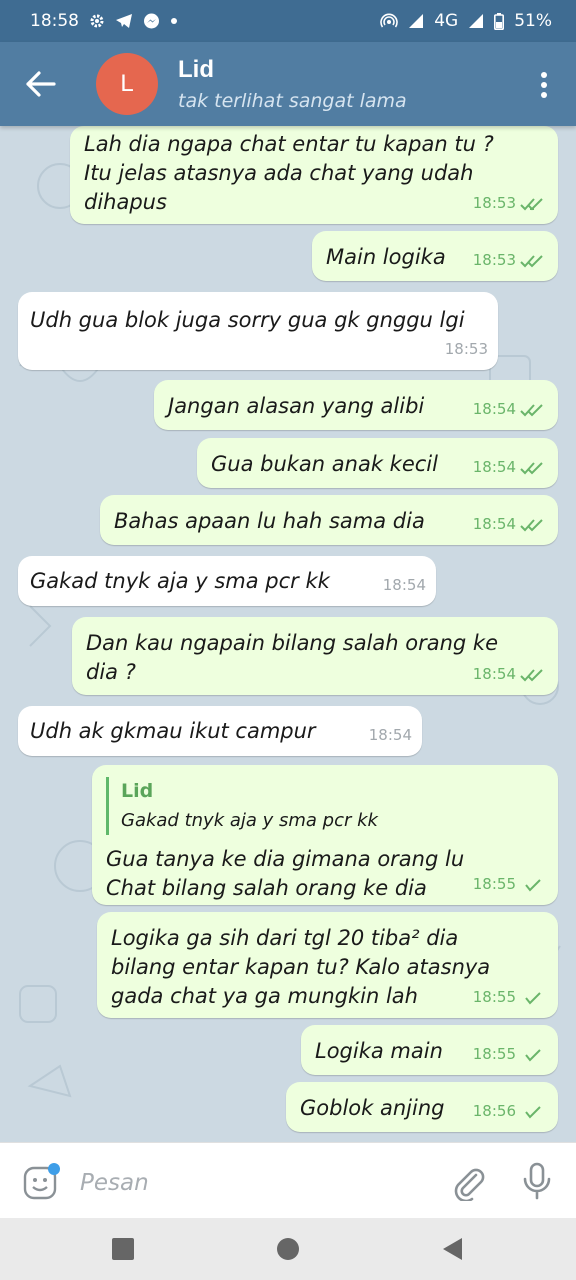 This screenshot has width=576, height=1280. I want to click on chat-title: Lid, so click(196, 70).